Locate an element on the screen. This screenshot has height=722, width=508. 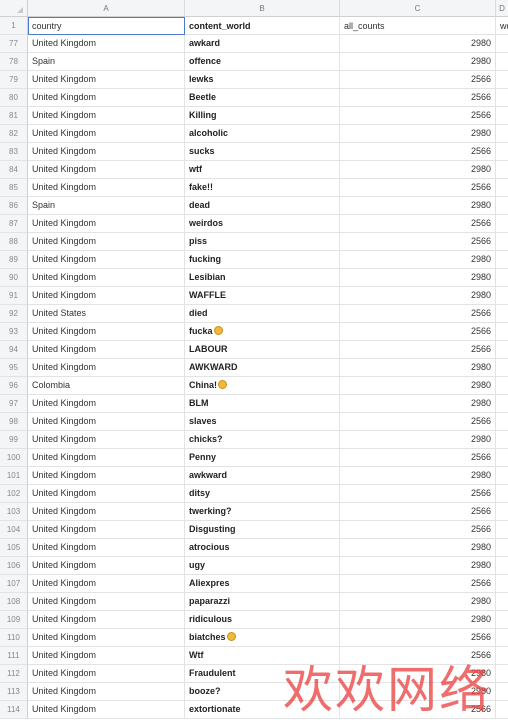
row-number: 101 is located at coordinates (14, 476).